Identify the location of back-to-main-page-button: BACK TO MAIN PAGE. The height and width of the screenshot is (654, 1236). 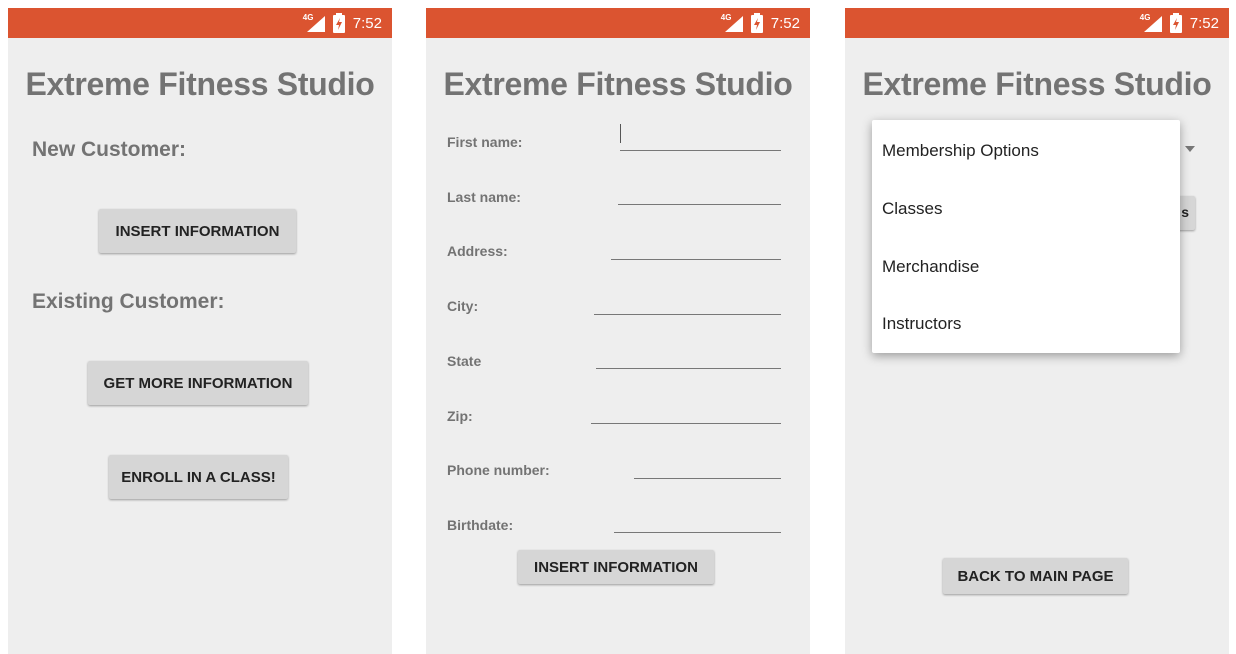
(1035, 576).